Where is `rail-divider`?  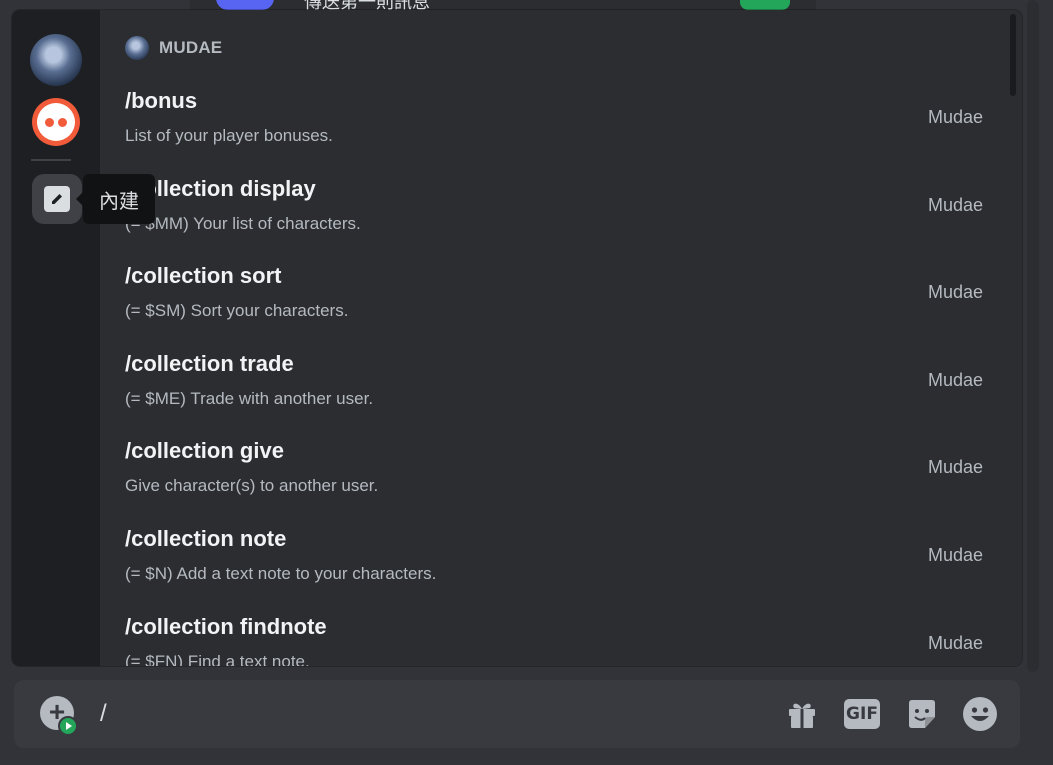 rail-divider is located at coordinates (51, 160).